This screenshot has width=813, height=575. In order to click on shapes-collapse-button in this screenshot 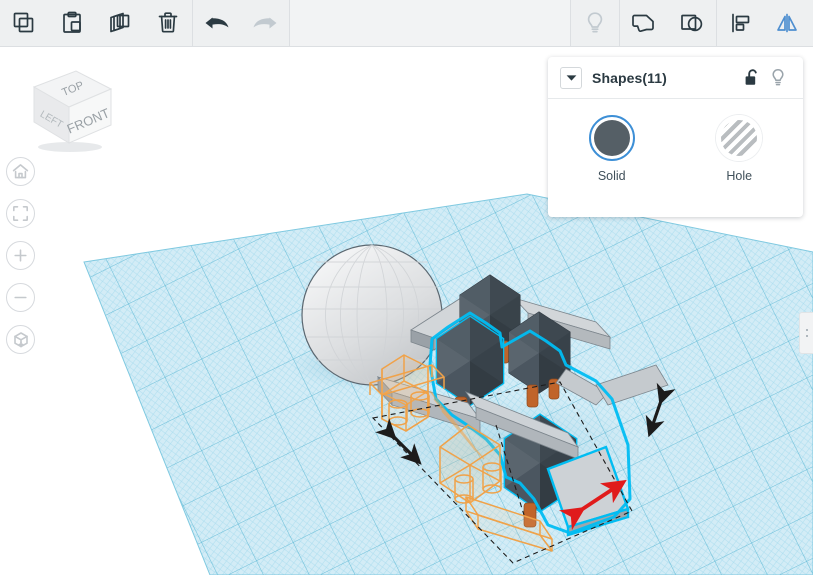, I will do `click(571, 77)`.